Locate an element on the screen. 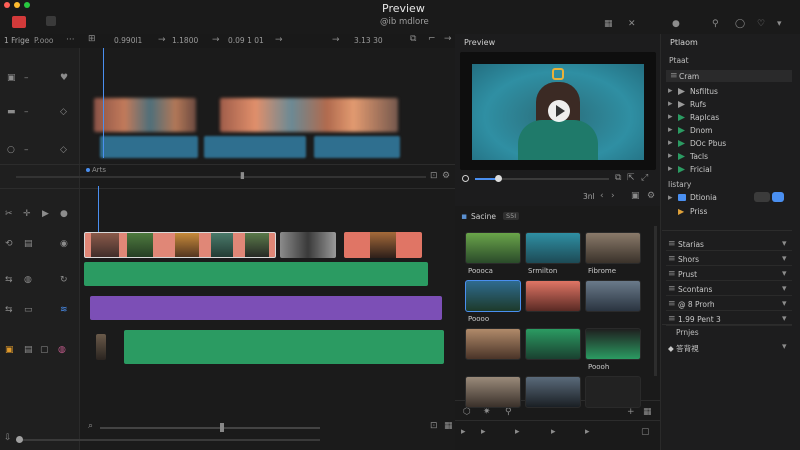 The width and height of the screenshot is (800, 450). video-clip-red is located at coordinates (383, 245).